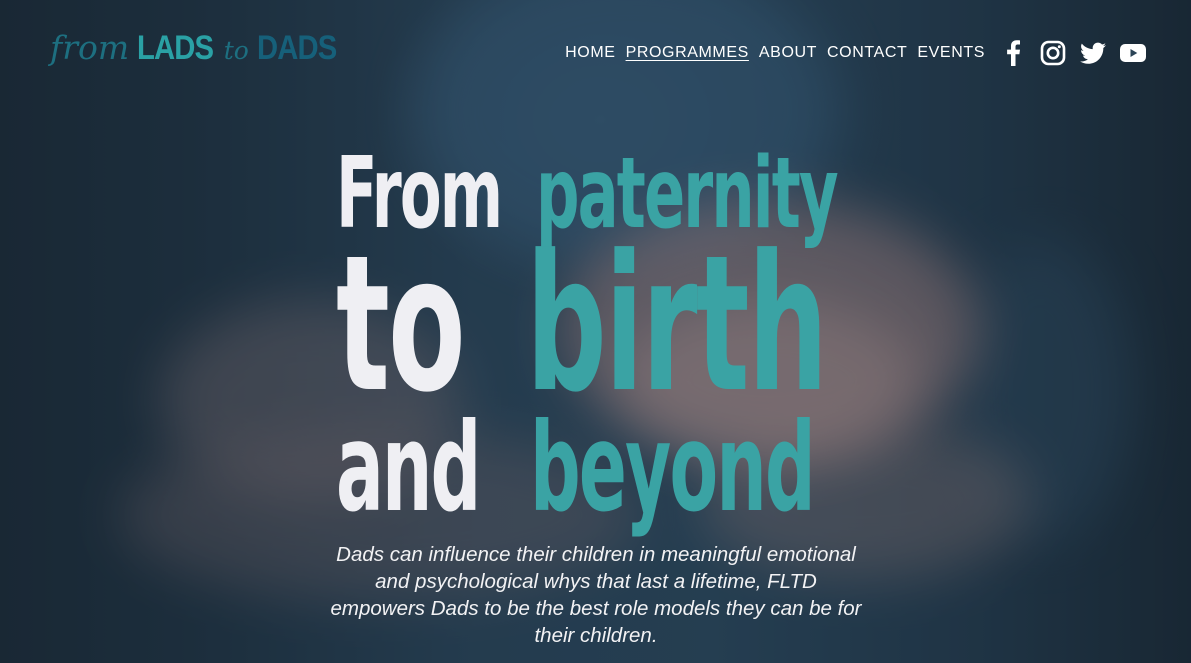 The image size is (1191, 663). What do you see at coordinates (90, 47) in the screenshot?
I see `logo-word-from: from` at bounding box center [90, 47].